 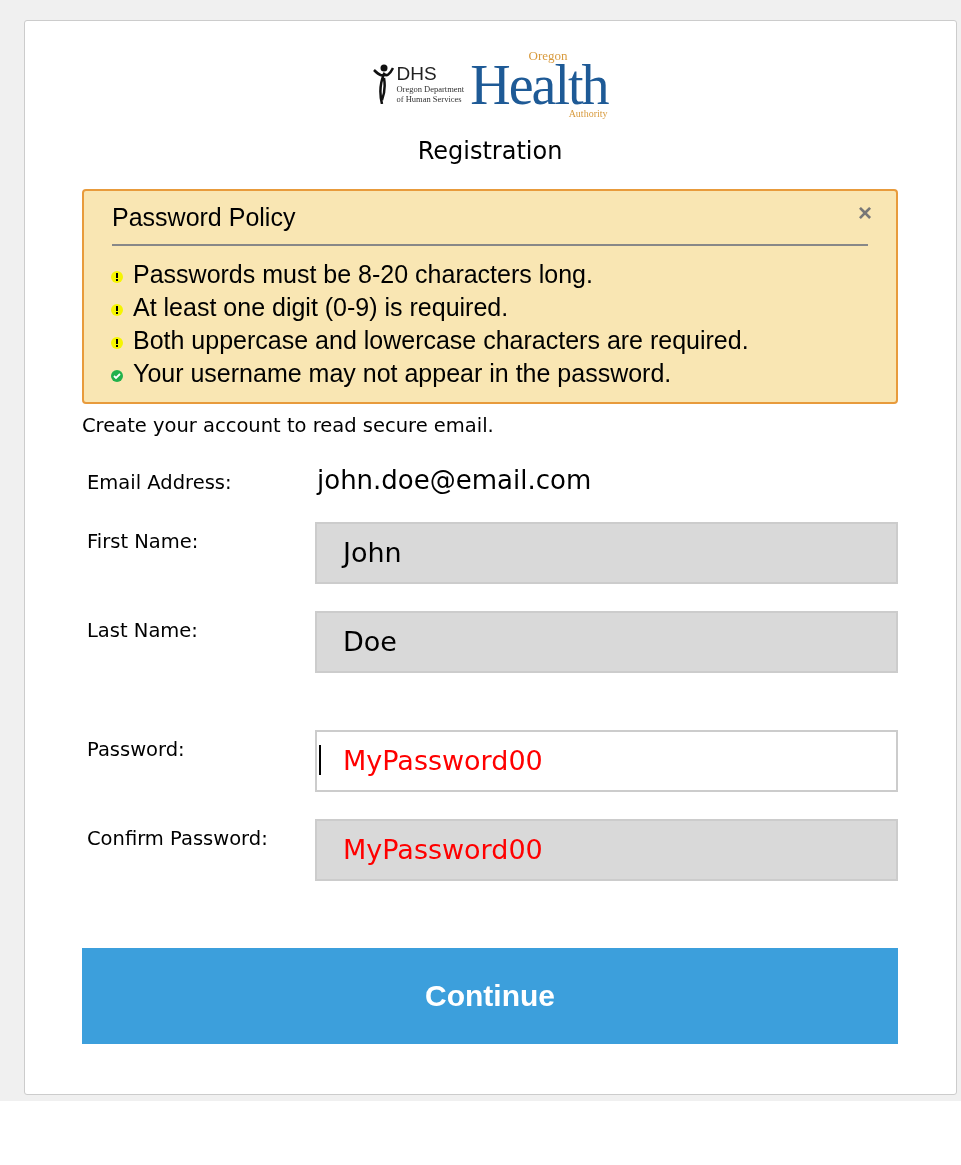 What do you see at coordinates (548, 55) in the screenshot?
I see `logo-text: Oregon` at bounding box center [548, 55].